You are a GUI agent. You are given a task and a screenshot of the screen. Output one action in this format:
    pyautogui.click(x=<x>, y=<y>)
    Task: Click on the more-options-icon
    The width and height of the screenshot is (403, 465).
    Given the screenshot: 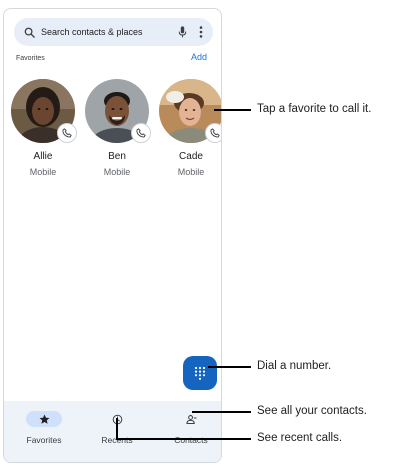 What is the action you would take?
    pyautogui.click(x=201, y=32)
    